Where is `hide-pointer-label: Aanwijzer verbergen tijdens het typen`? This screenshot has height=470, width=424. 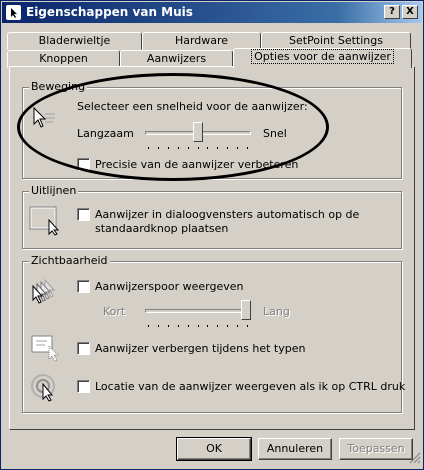 hide-pointer-label: Aanwijzer verbergen tijdens het typen is located at coordinates (200, 348).